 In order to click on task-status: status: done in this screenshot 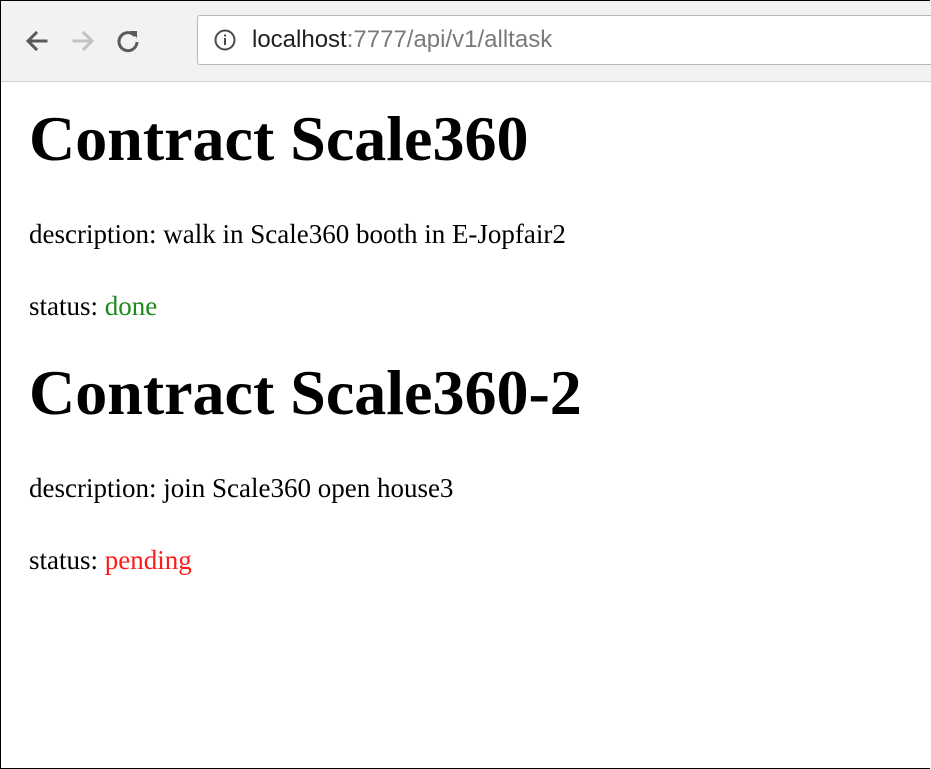, I will do `click(479, 306)`.